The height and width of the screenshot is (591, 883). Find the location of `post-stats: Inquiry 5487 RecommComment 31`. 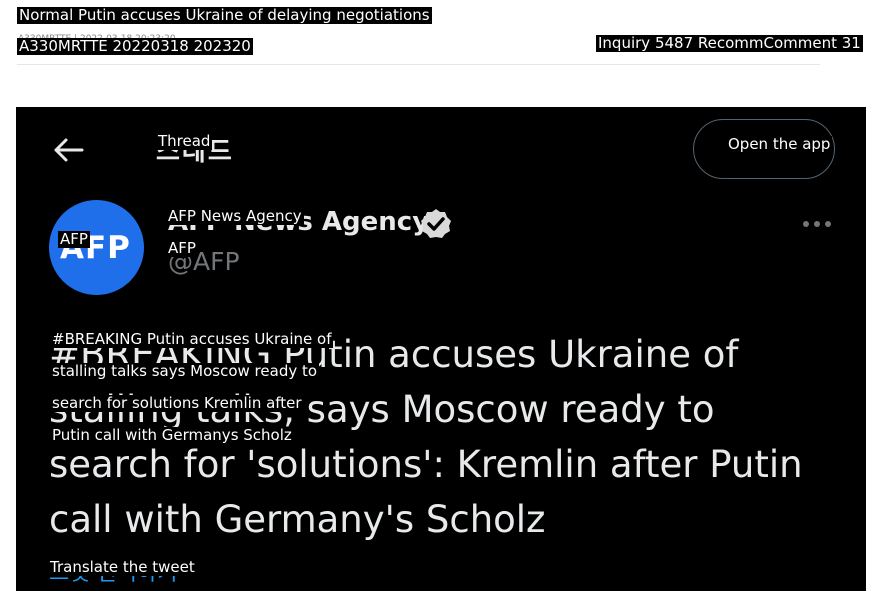

post-stats: Inquiry 5487 RecommComment 31 is located at coordinates (729, 43).